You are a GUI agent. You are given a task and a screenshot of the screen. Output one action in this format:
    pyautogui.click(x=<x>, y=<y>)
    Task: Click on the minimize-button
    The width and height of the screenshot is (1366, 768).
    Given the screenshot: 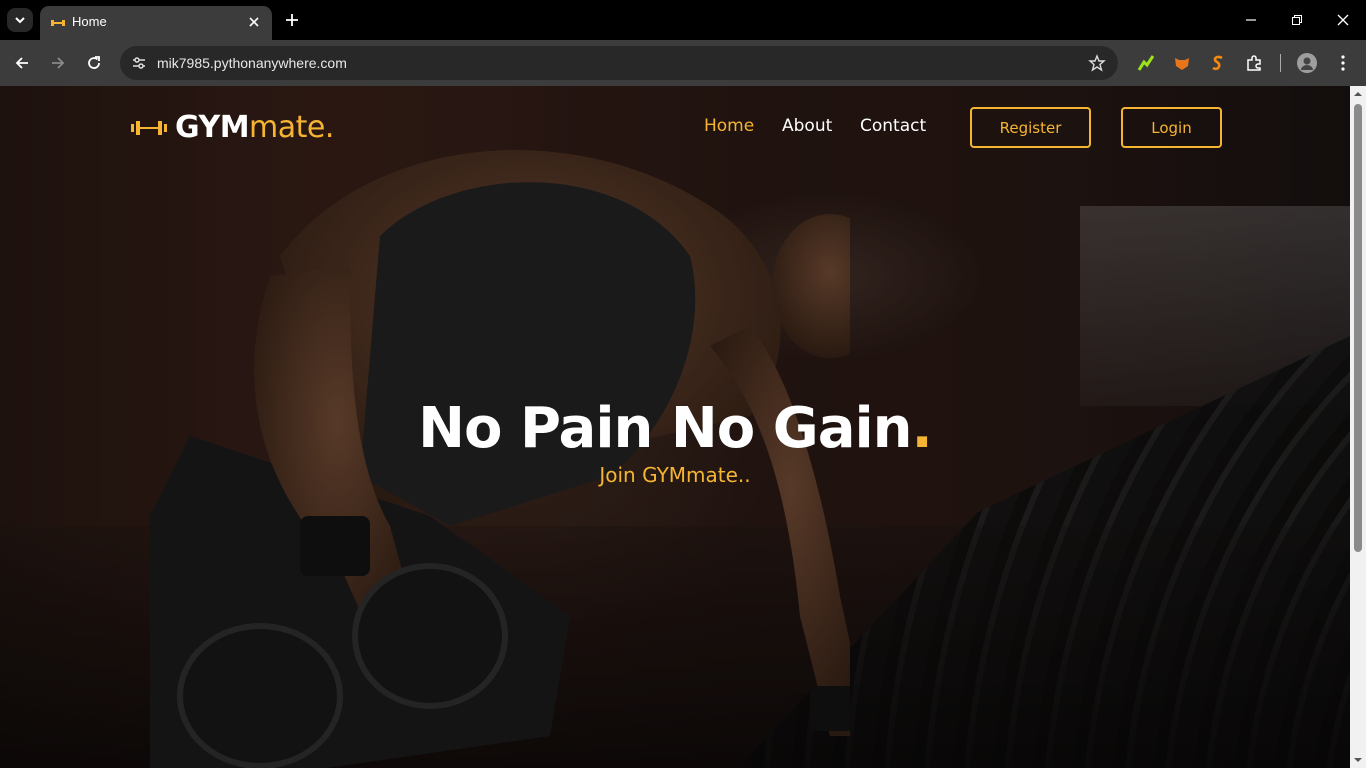 What is the action you would take?
    pyautogui.click(x=1251, y=20)
    